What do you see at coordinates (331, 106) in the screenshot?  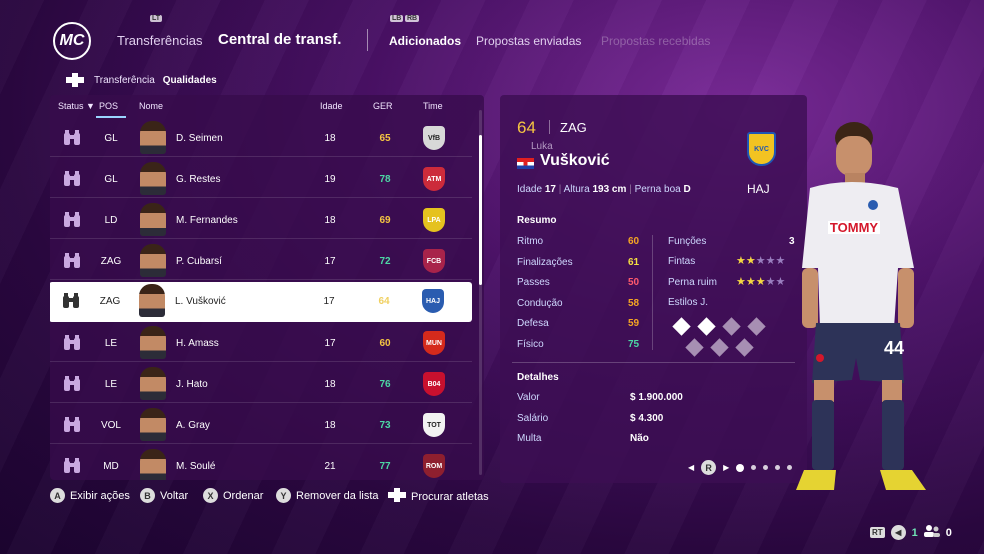 I see `col-age: Idade` at bounding box center [331, 106].